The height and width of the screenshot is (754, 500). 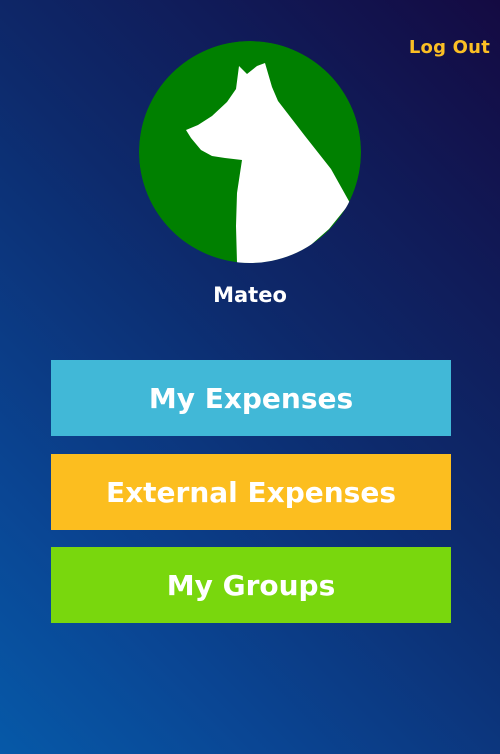 I want to click on external-expenses-button: External Expenses, so click(x=251, y=492).